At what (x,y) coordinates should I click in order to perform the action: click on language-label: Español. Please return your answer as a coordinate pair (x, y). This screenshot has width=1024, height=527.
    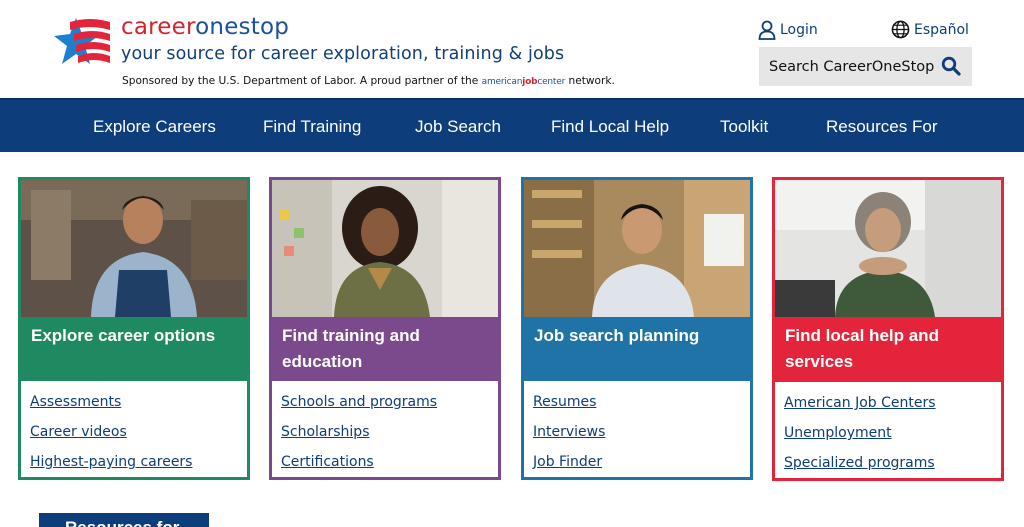
    Looking at the image, I should click on (941, 29).